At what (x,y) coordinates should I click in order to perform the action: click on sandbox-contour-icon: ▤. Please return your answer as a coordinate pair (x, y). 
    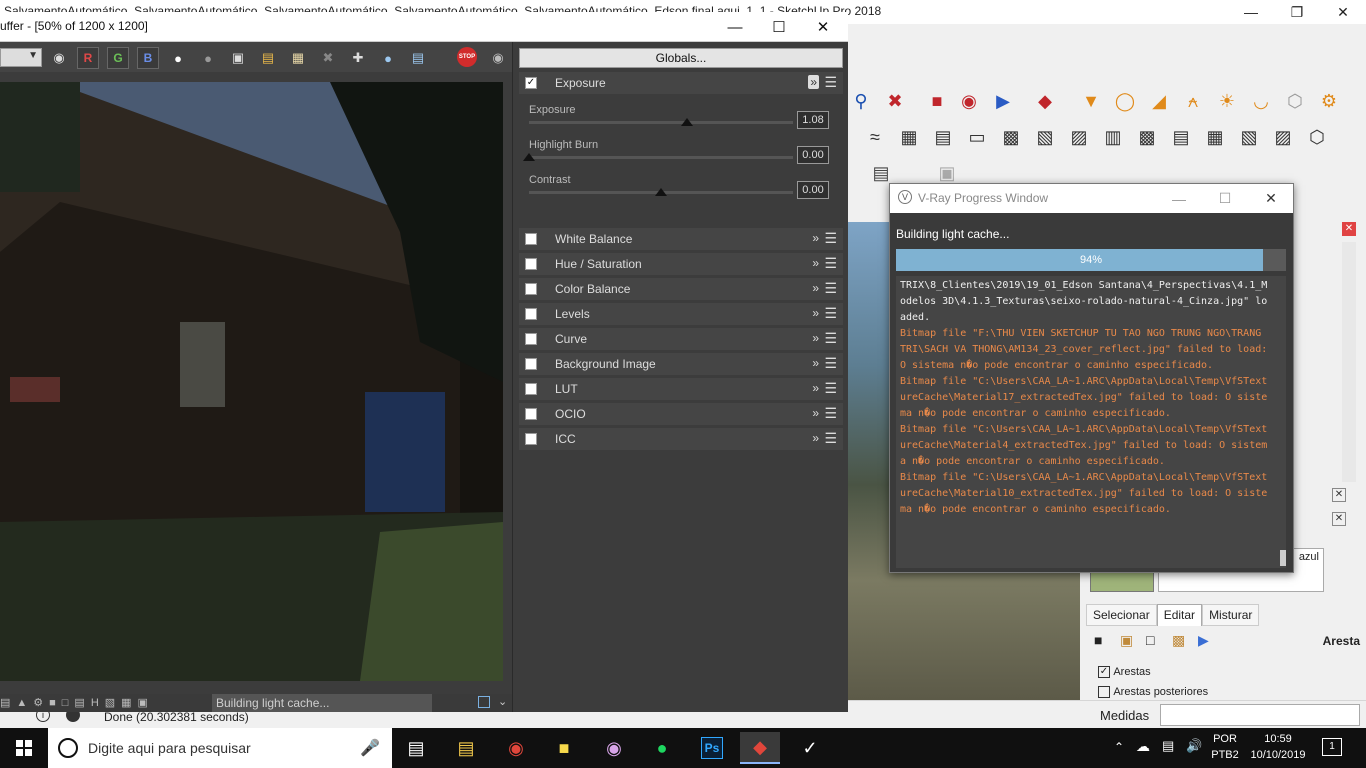
    Looking at the image, I should click on (1181, 137).